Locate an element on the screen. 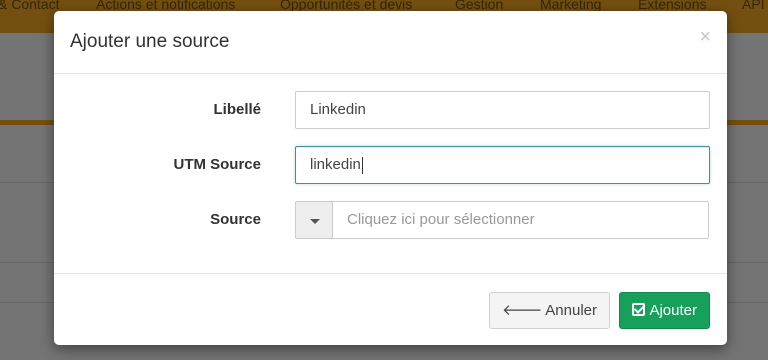  text-cursor is located at coordinates (362, 165).